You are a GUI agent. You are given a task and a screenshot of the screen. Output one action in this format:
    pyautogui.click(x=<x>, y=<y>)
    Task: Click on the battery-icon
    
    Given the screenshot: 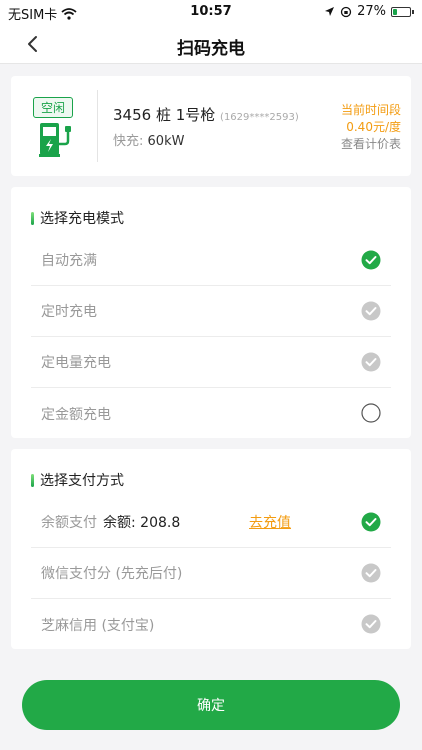 What is the action you would take?
    pyautogui.click(x=402, y=11)
    